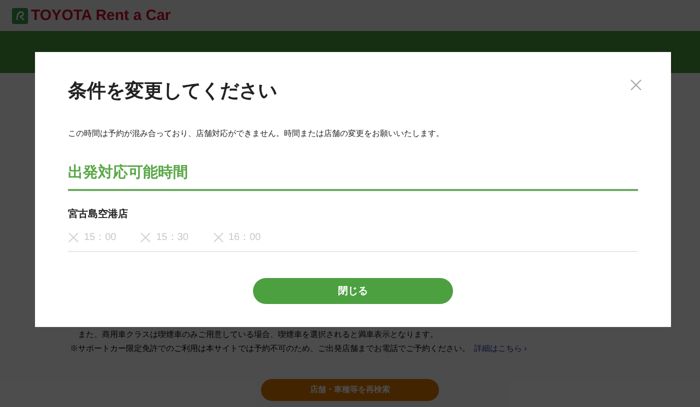 The width and height of the screenshot is (700, 407). I want to click on note-text: また、商用車クラスは喫煙車のみご用意している場合、喫煙車を選択されると満車表示となります。, so click(258, 335).